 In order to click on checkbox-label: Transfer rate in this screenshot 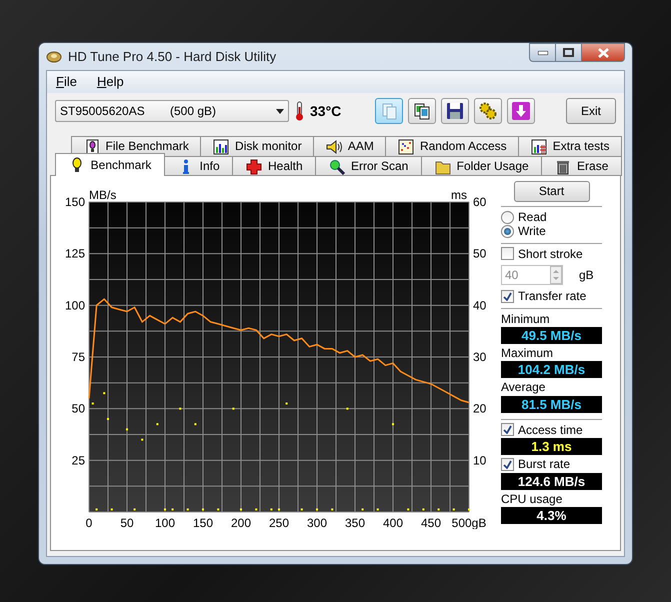, I will do `click(552, 296)`.